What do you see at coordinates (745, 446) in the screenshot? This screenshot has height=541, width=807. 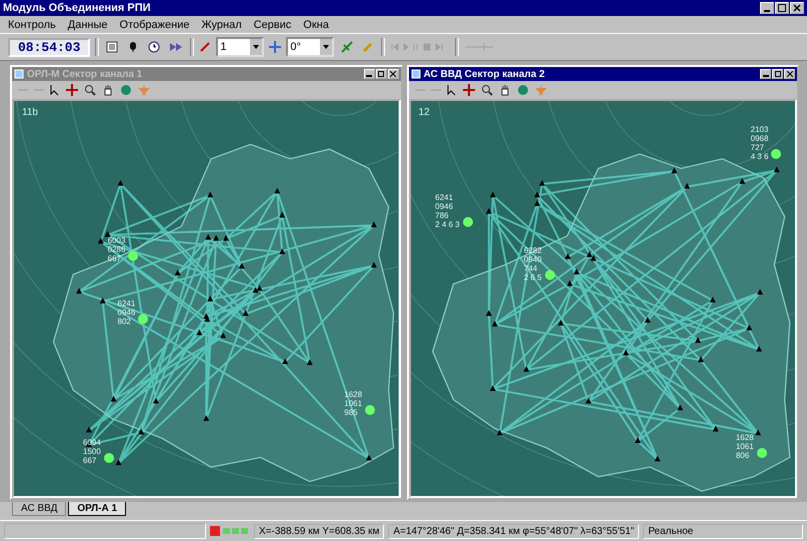 I see `aircraft-label: 1628 1061 806` at bounding box center [745, 446].